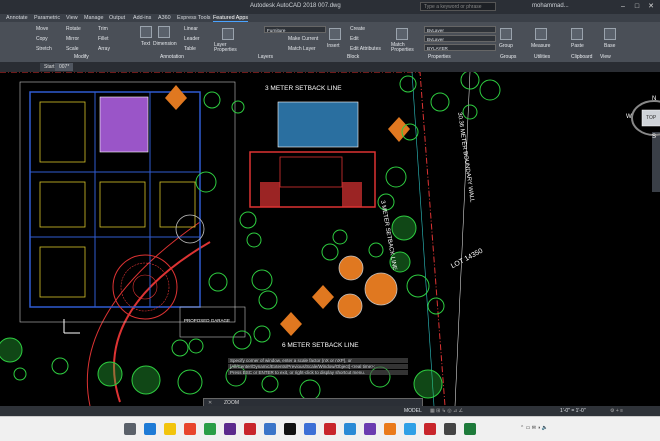 The width and height of the screenshot is (660, 441). Describe the element at coordinates (623, 6) in the screenshot. I see `minimize-icon: –` at that location.